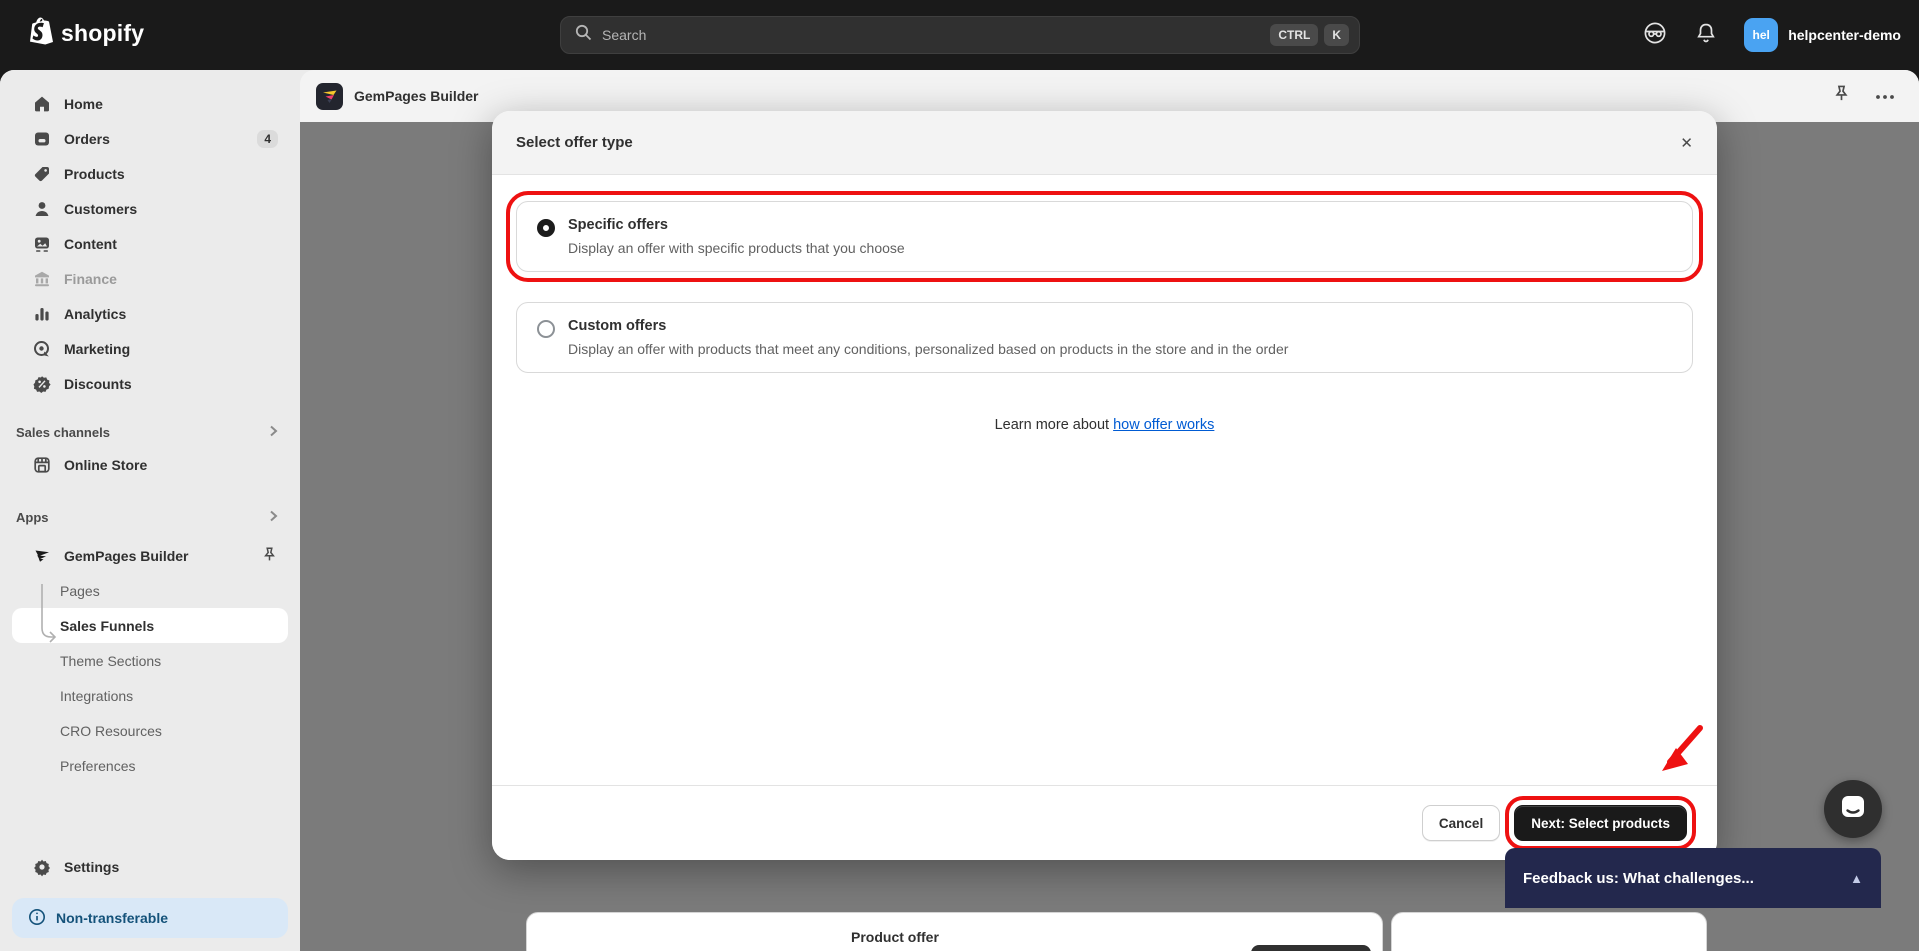  I want to click on gempages-app-icon, so click(329, 96).